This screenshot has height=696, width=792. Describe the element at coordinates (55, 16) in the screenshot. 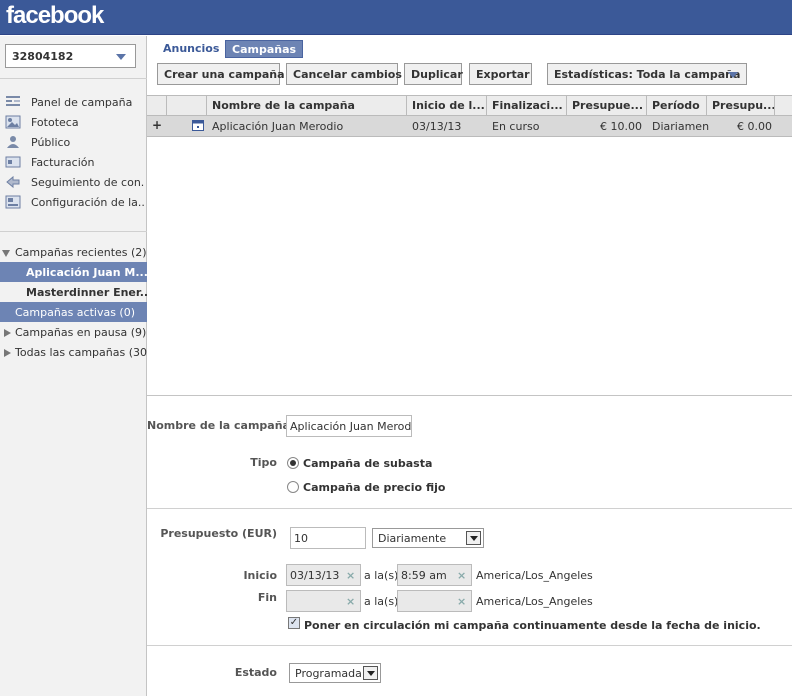

I see `facebook-logo: facebook` at that location.